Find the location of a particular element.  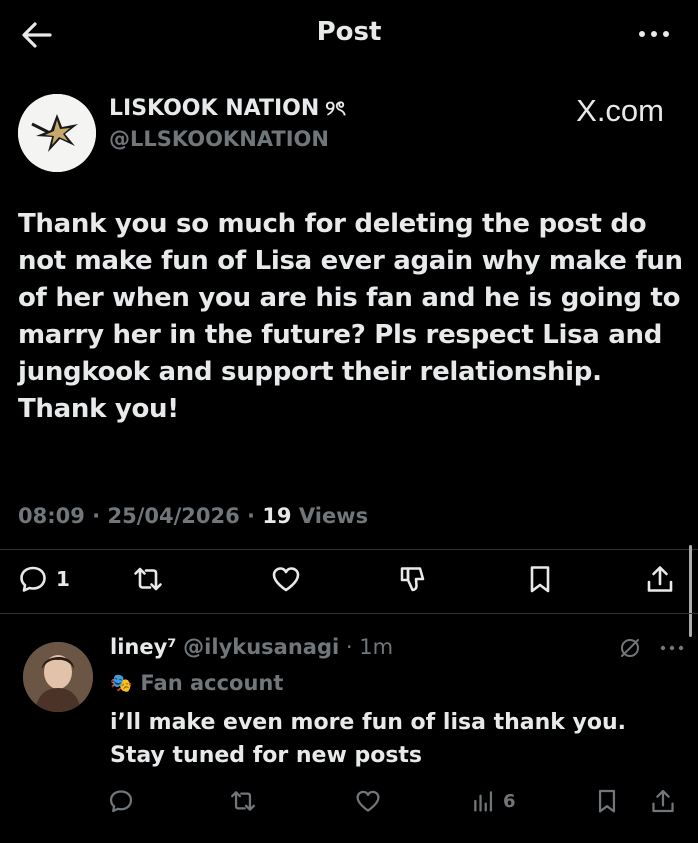

reply-share-button is located at coordinates (663, 801).